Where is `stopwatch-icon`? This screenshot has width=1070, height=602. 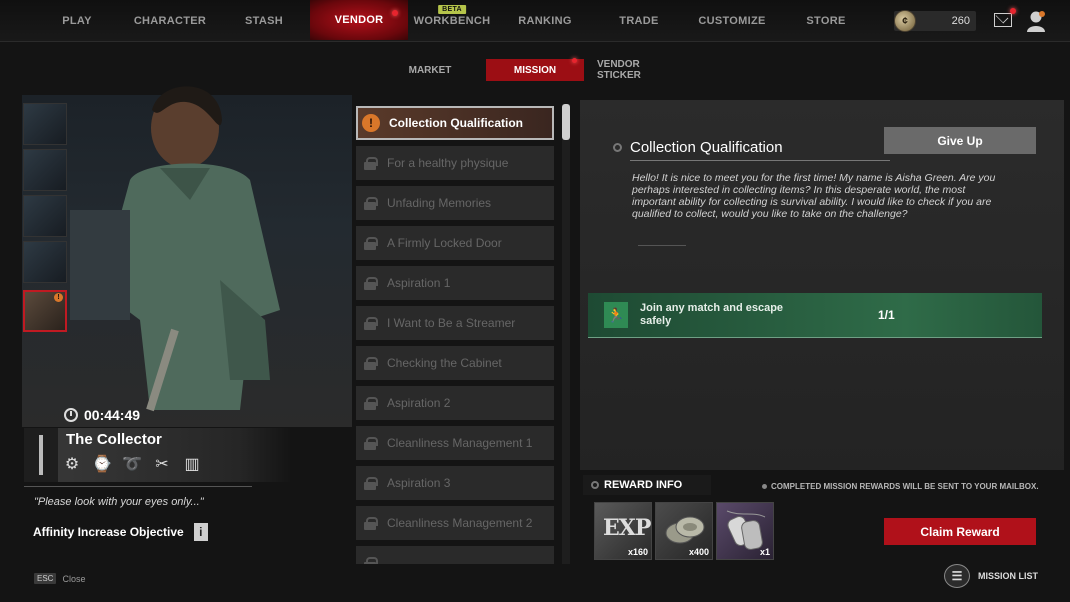
stopwatch-icon is located at coordinates (71, 415).